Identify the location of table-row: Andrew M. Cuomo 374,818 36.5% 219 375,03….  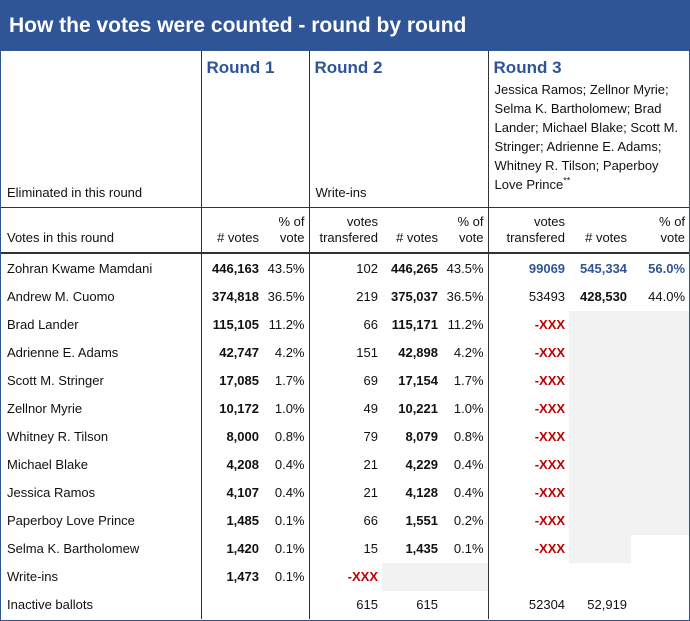
(345, 297).